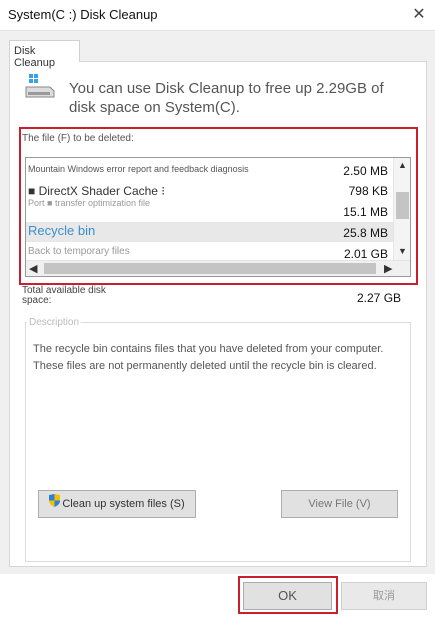 The height and width of the screenshot is (622, 435). I want to click on ok-button: OK, so click(287, 596).